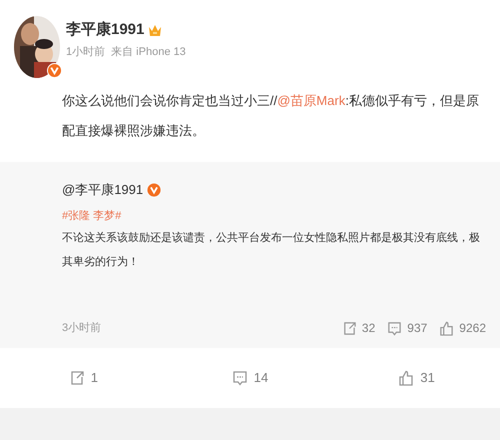  What do you see at coordinates (359, 328) in the screenshot?
I see `repost-button: 32` at bounding box center [359, 328].